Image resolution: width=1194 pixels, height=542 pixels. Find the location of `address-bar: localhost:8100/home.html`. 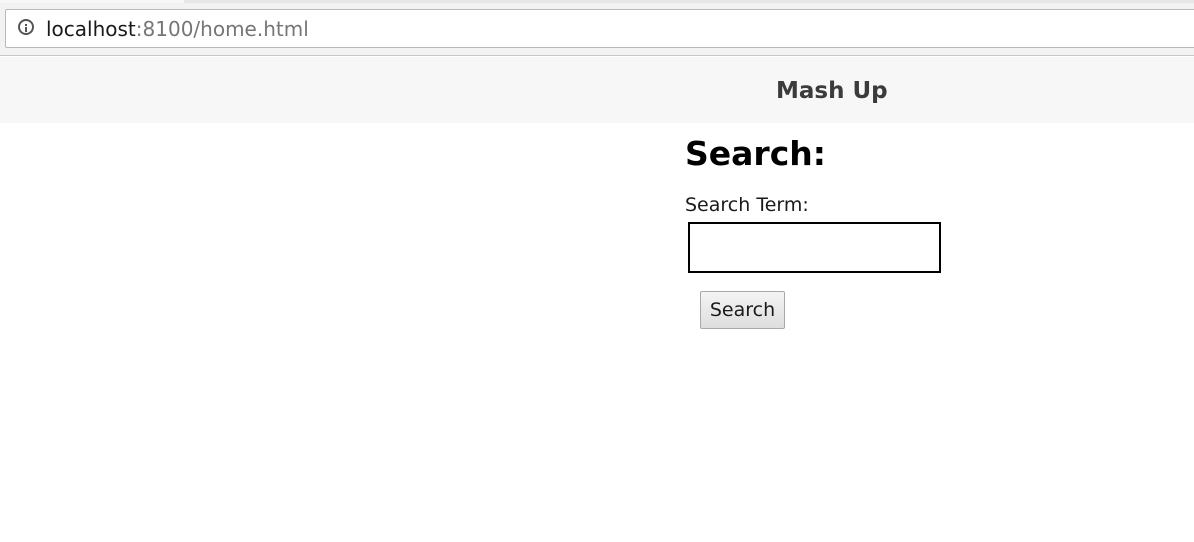

address-bar: localhost:8100/home.html is located at coordinates (599, 28).